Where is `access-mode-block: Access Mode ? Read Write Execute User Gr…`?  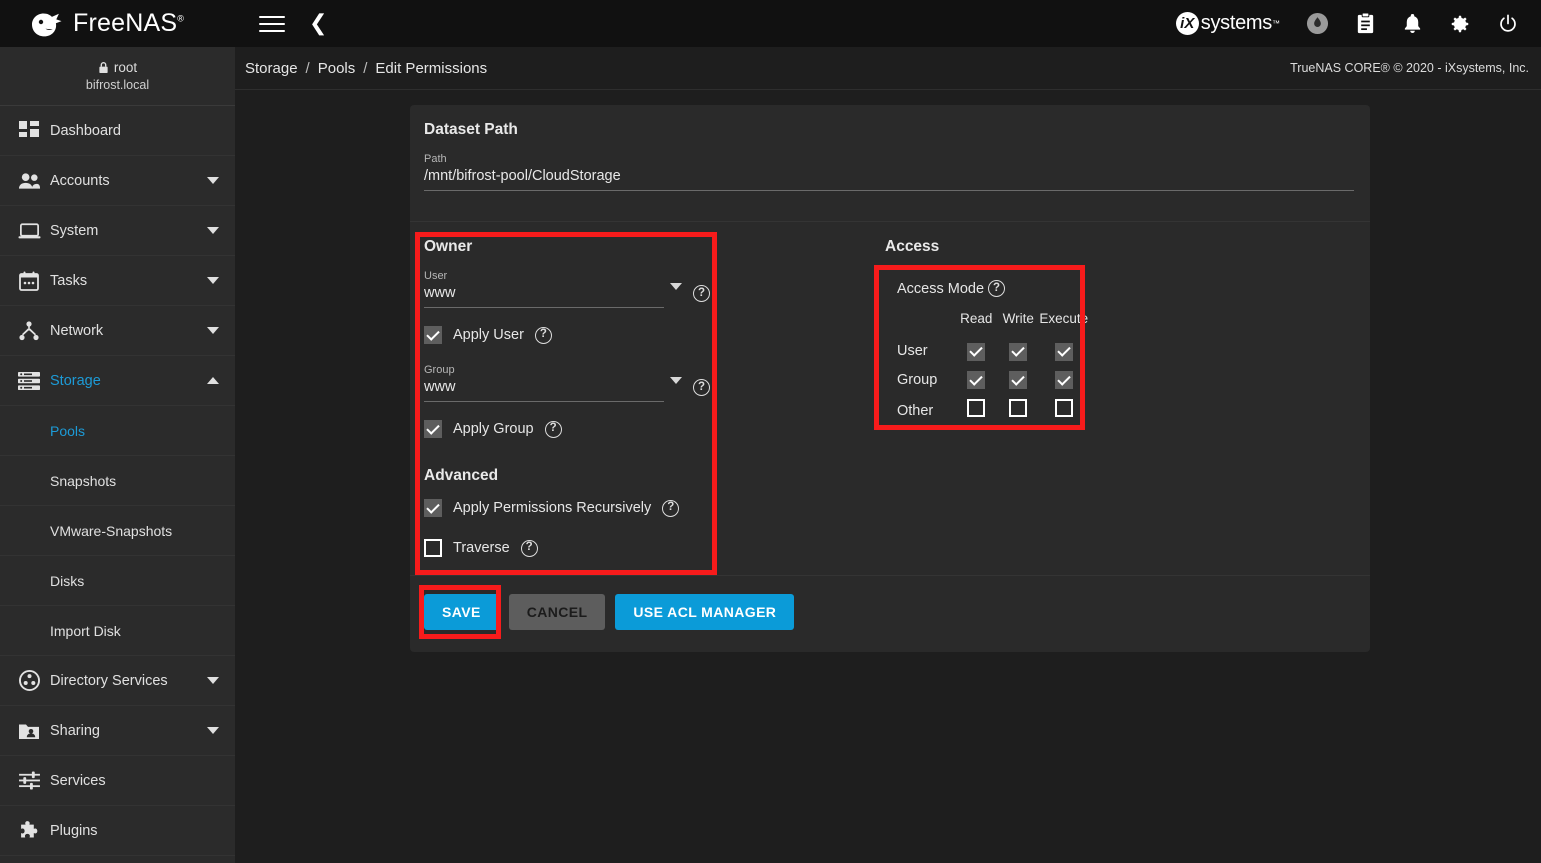 access-mode-block: Access Mode ? Read Write Execute User Gr… is located at coordinates (997, 355).